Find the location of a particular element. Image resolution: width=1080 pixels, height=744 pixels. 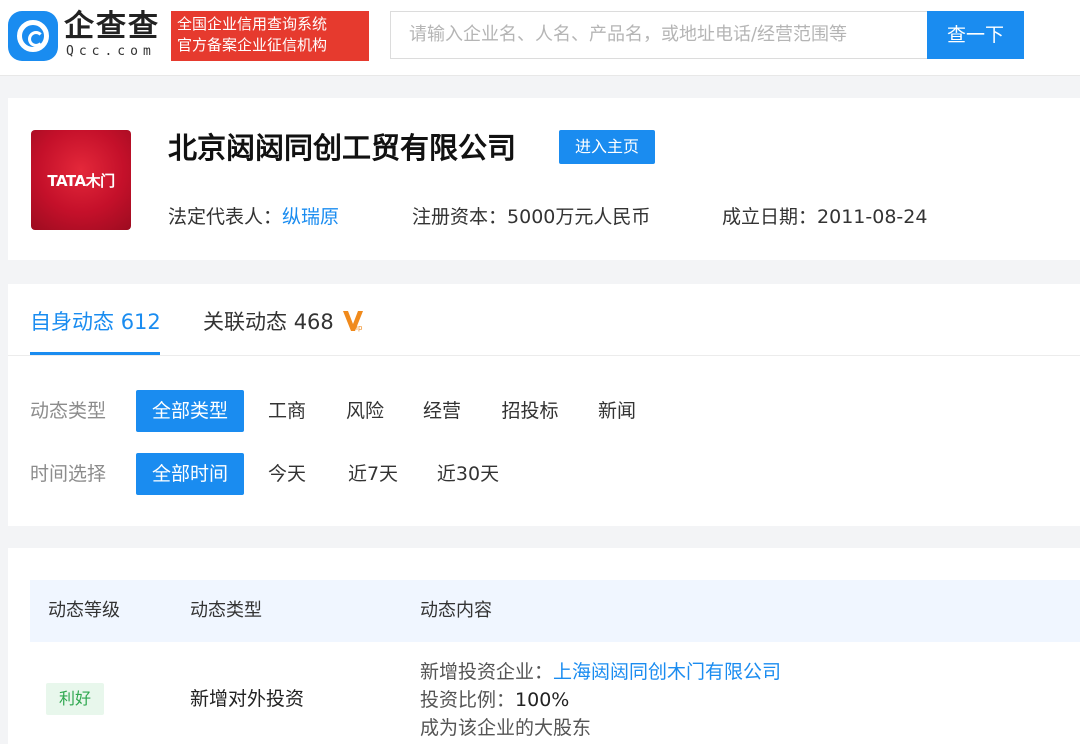

time-filter-label: 时间选择 is located at coordinates (68, 474).